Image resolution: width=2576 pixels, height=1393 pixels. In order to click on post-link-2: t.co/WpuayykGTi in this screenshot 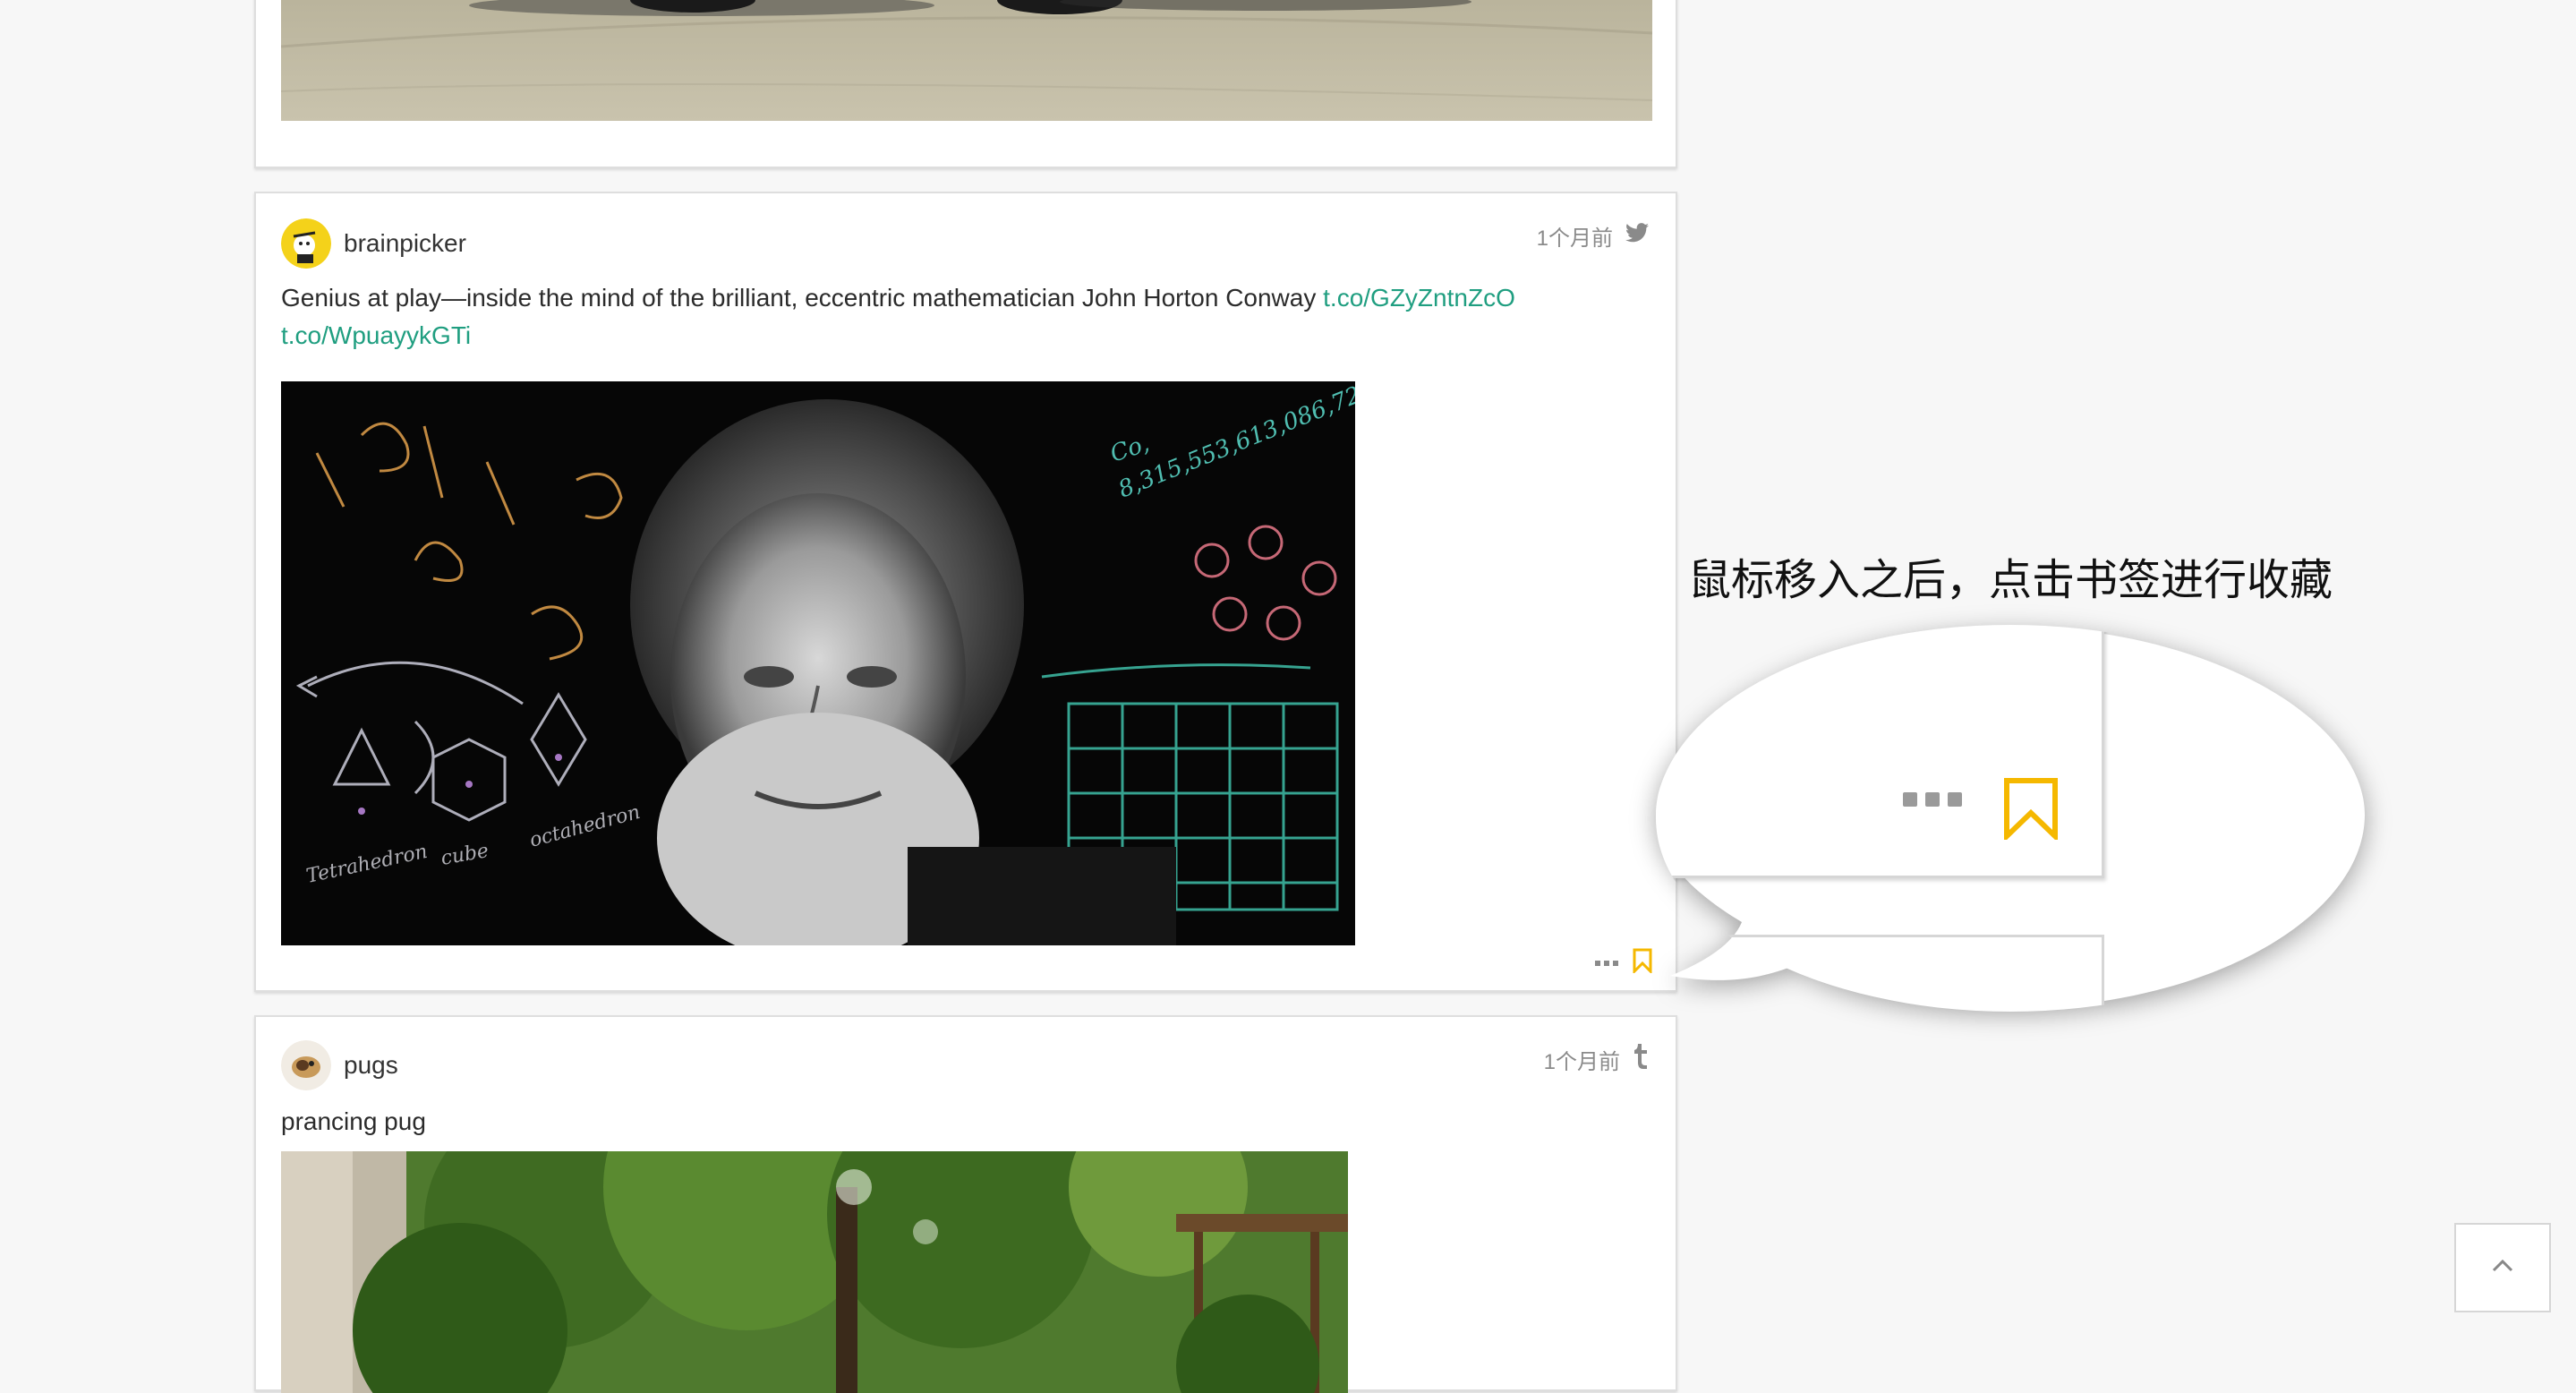, I will do `click(376, 335)`.